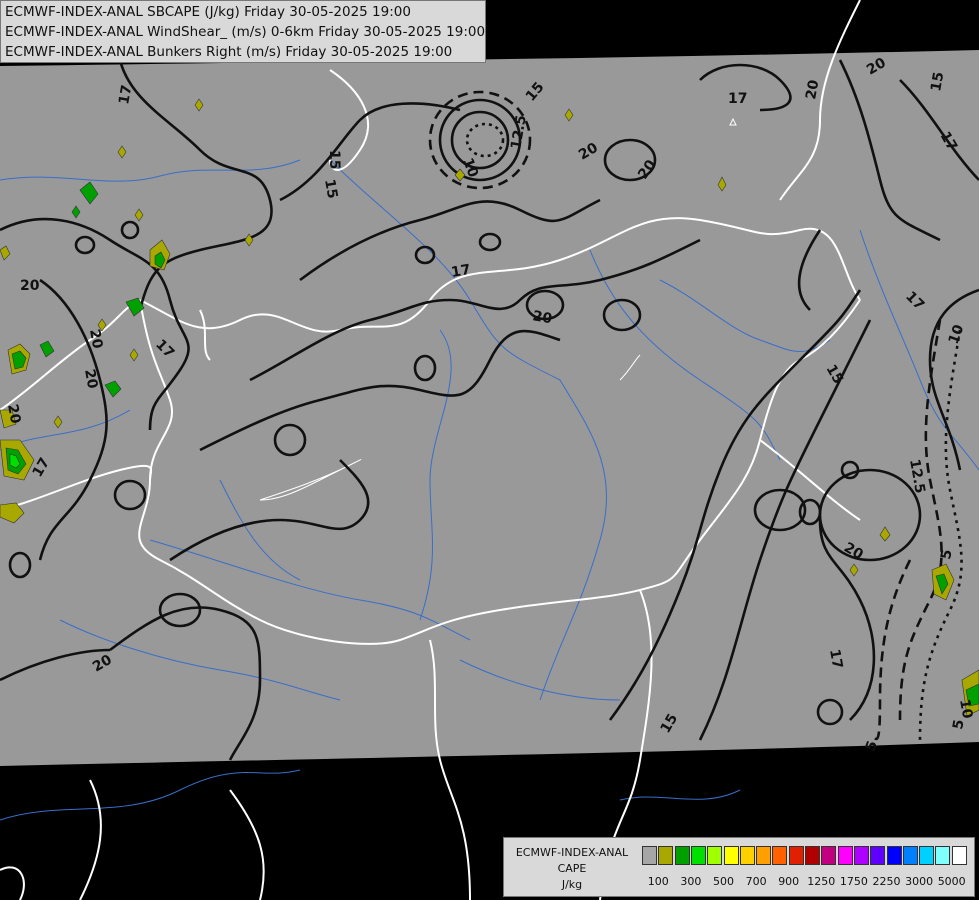 The width and height of the screenshot is (979, 900). What do you see at coordinates (658, 881) in the screenshot?
I see `legend-tick-label: 100` at bounding box center [658, 881].